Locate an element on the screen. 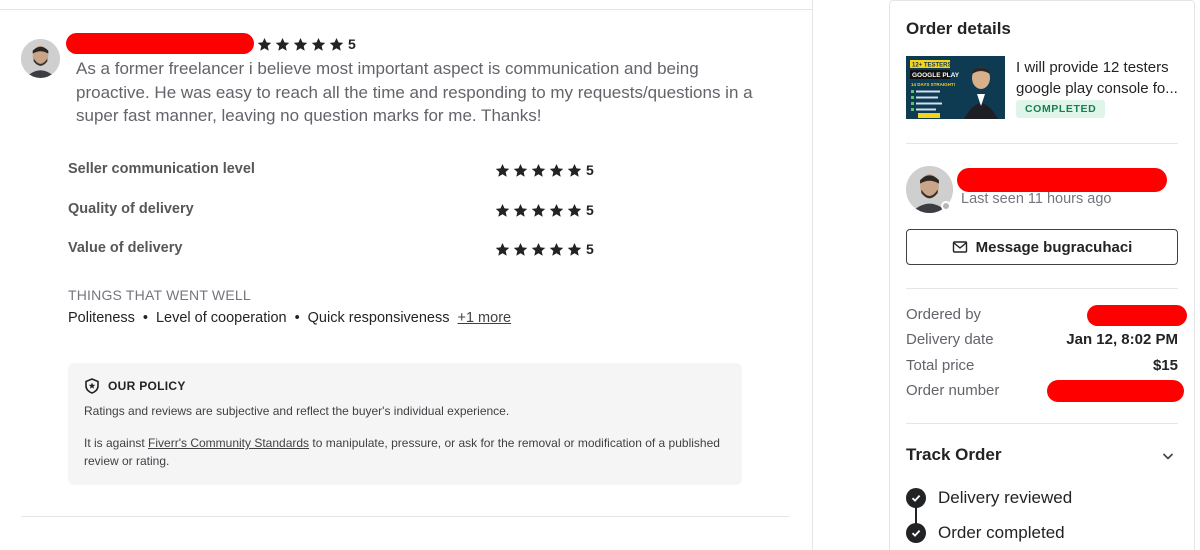  order-details-title: Order details is located at coordinates (958, 28).